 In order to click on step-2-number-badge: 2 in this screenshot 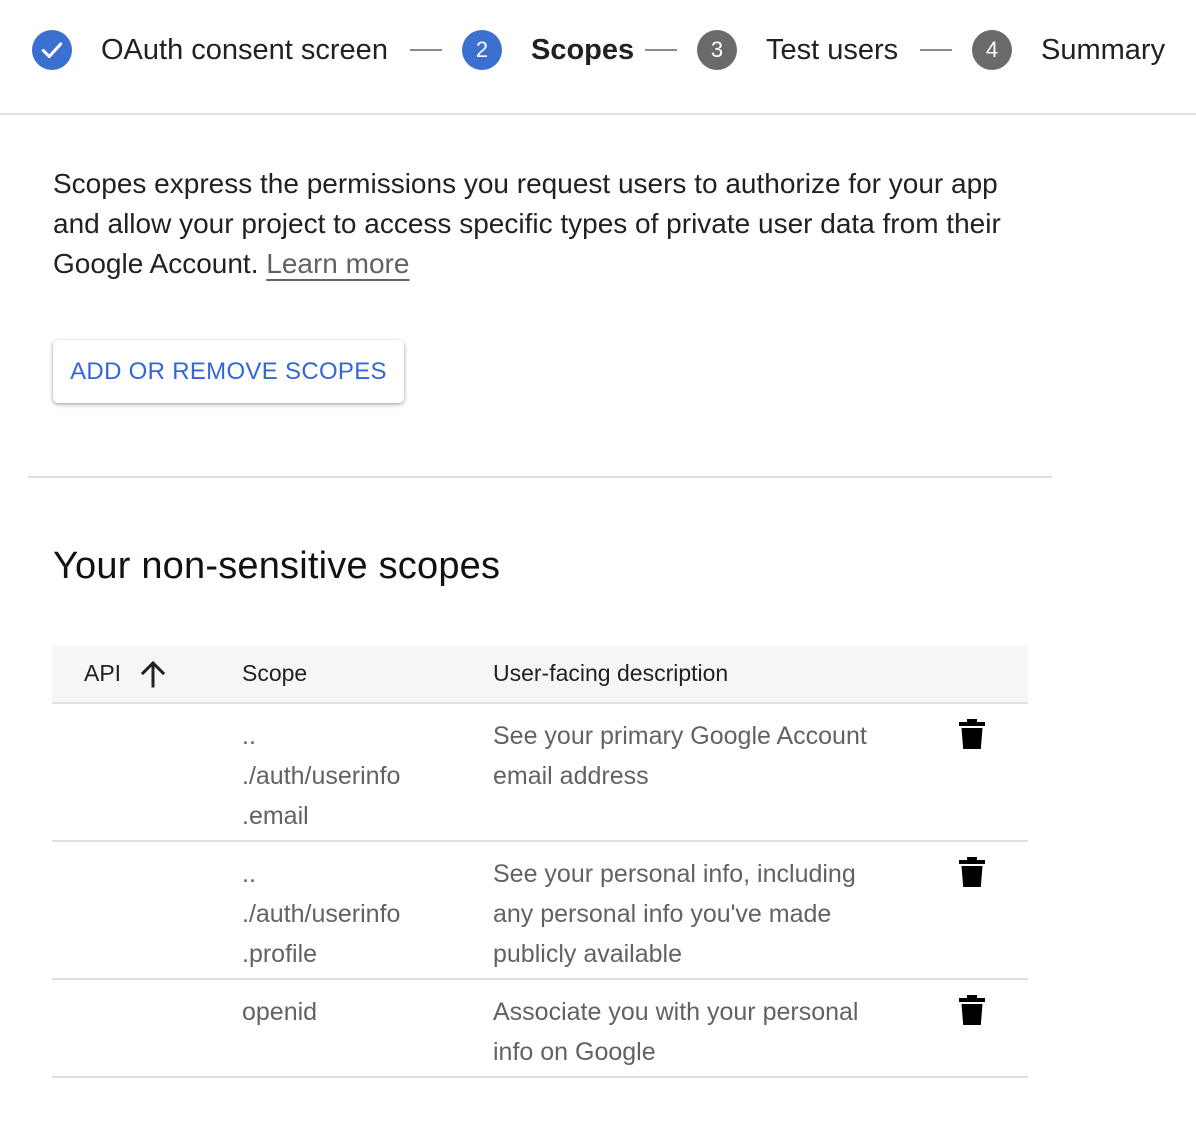, I will do `click(482, 50)`.